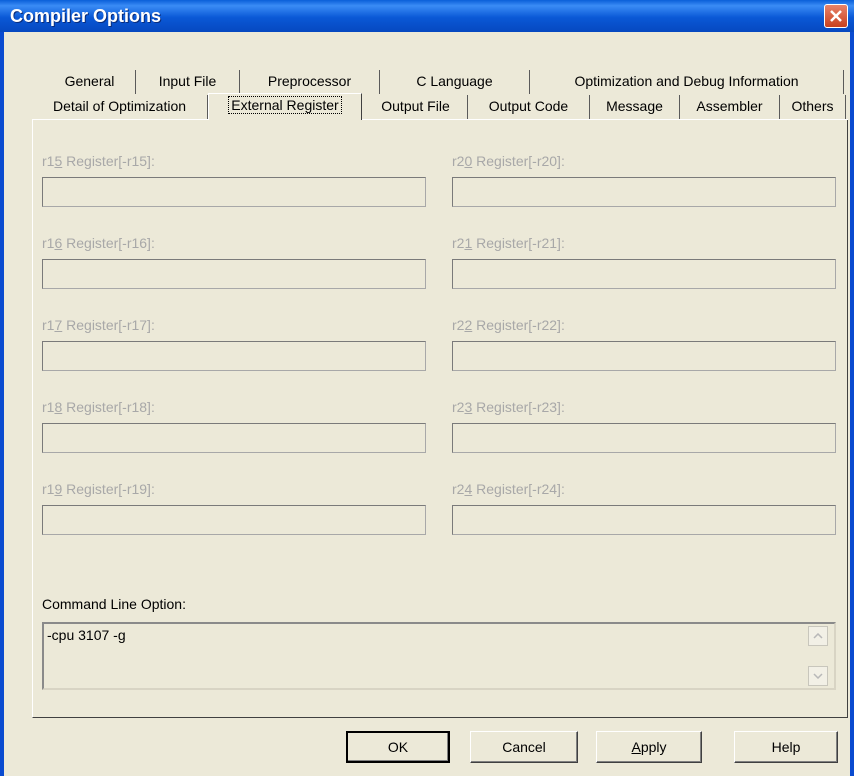 The width and height of the screenshot is (854, 776). I want to click on r16-register-input, so click(234, 274).